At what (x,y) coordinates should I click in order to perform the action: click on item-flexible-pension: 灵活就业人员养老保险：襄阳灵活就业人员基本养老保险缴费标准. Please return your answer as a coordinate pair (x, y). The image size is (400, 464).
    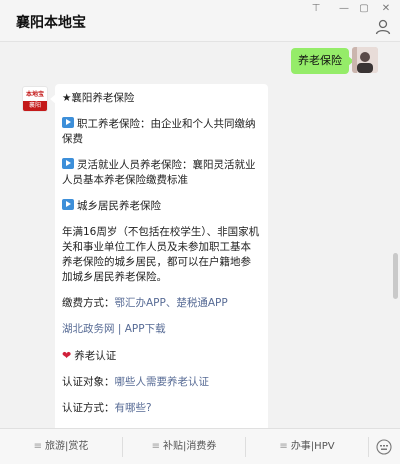
    Looking at the image, I should click on (161, 173).